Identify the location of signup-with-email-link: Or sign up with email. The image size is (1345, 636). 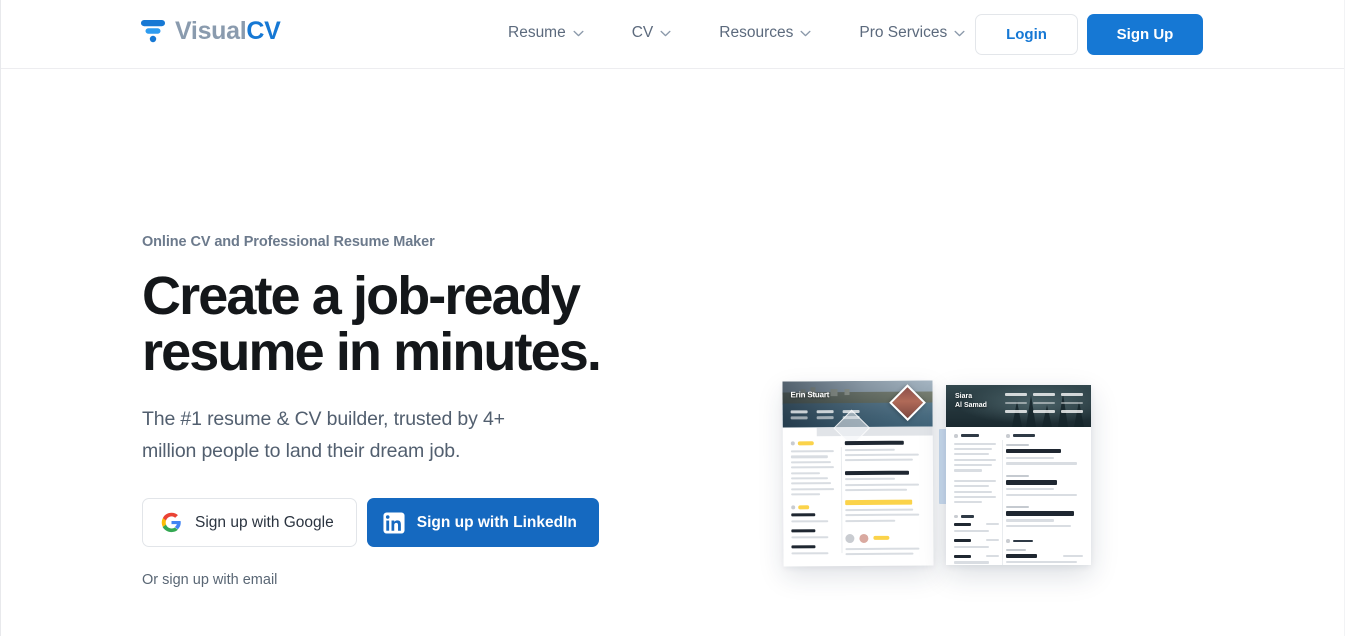
(209, 580).